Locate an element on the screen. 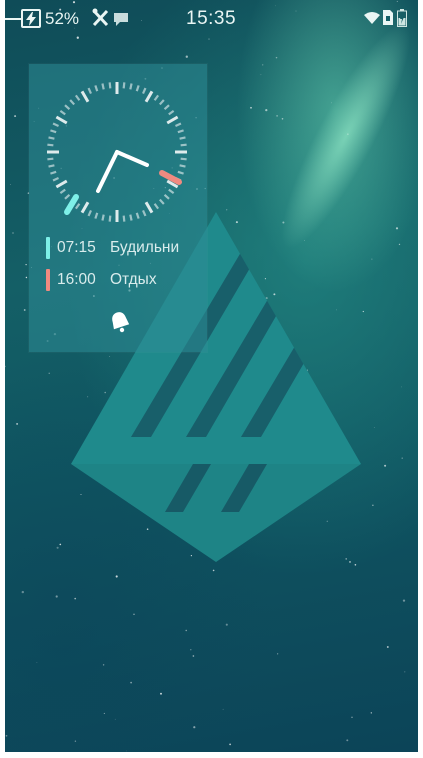 The image size is (423, 758). alarm-marker-cyan is located at coordinates (71, 204).